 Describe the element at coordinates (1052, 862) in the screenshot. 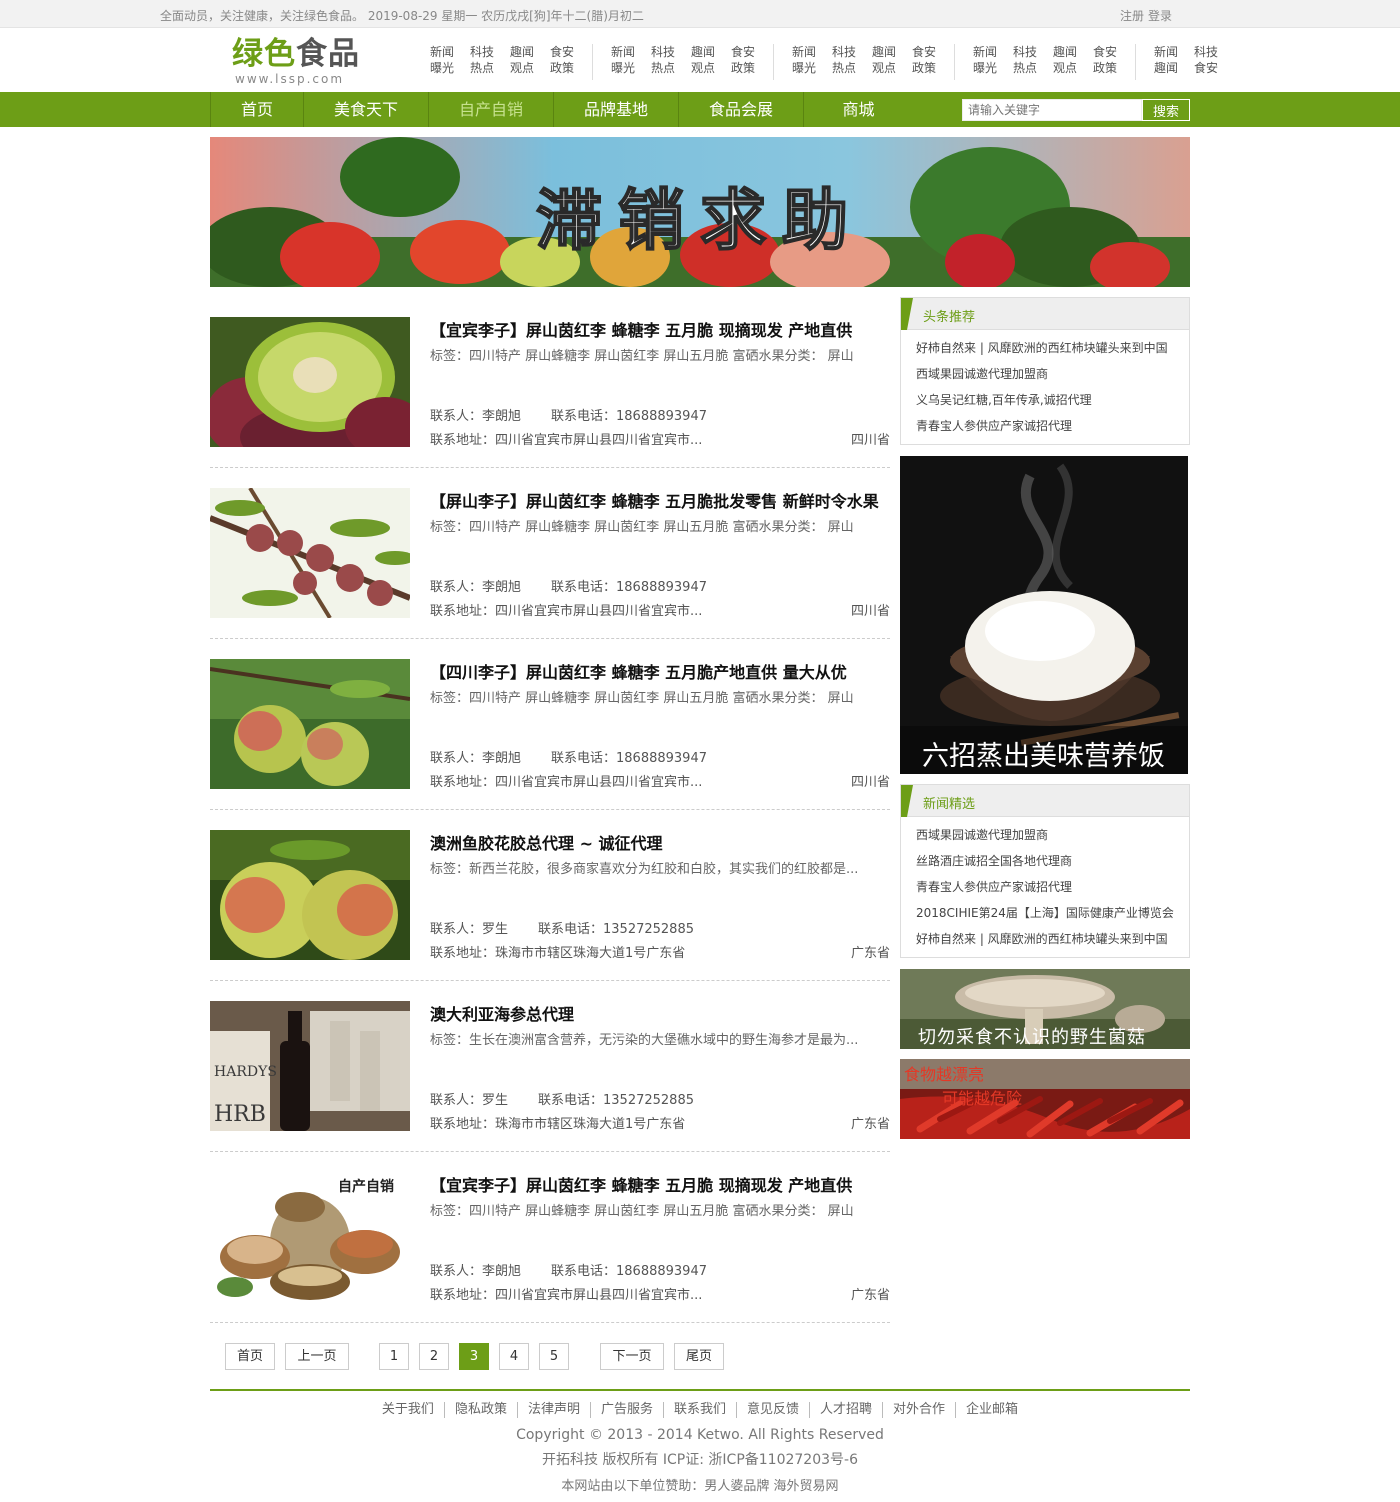

I see `news-item: 丝路酒庄诚招全国各地代理商` at that location.